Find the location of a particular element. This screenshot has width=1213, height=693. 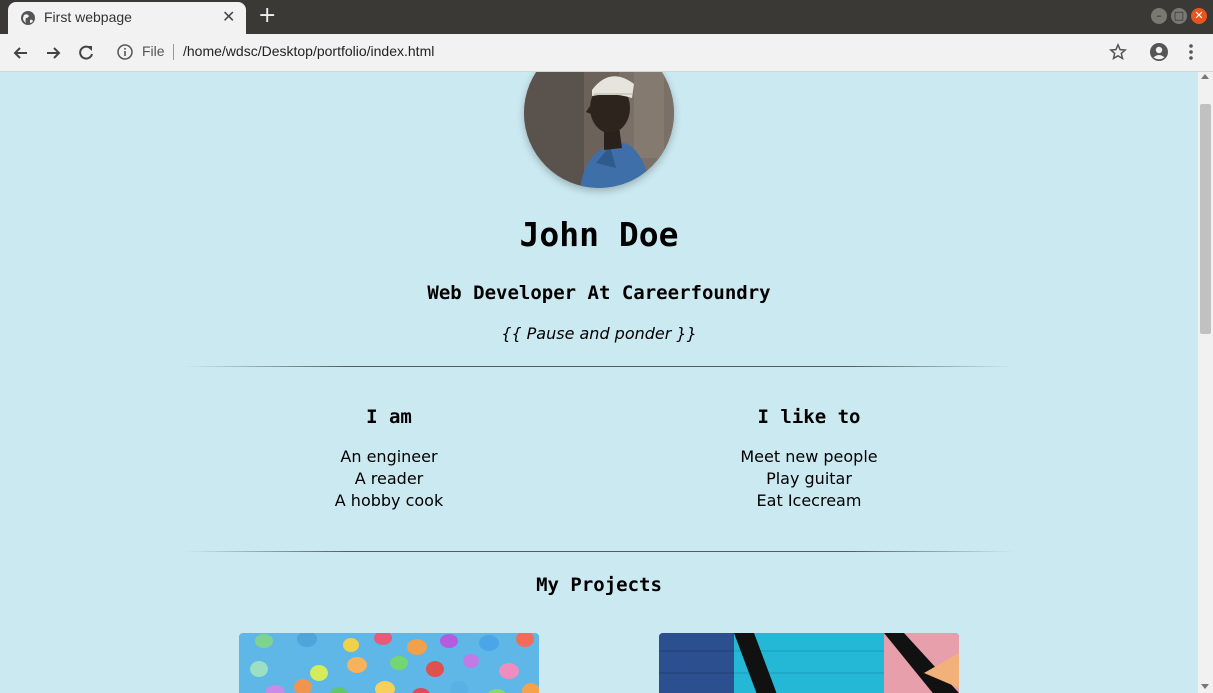

window-maximize-button: □ is located at coordinates (1179, 16).